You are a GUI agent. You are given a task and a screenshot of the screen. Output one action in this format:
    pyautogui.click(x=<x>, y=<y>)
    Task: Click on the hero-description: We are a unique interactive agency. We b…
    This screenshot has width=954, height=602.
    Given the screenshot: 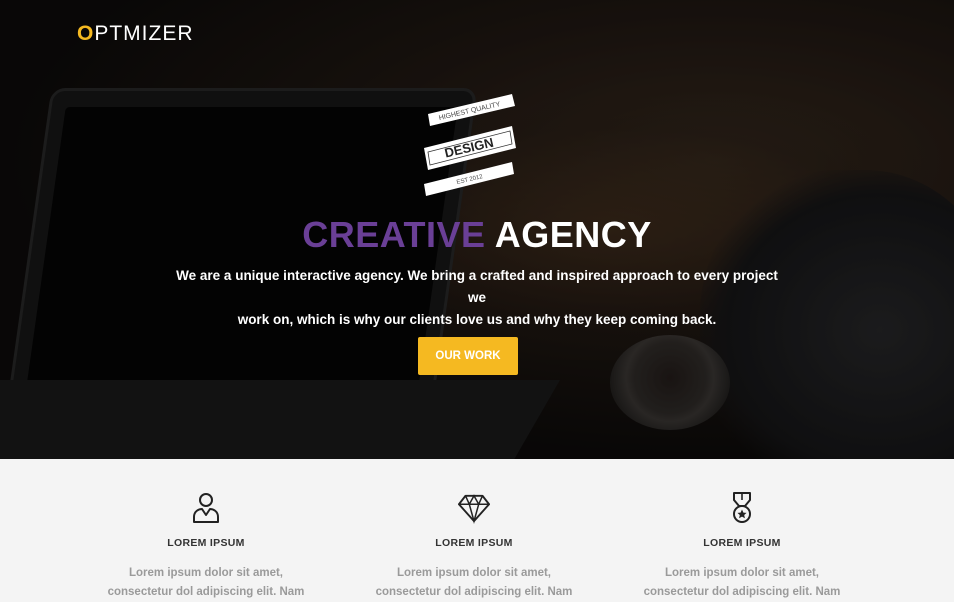 What is the action you would take?
    pyautogui.click(x=477, y=298)
    